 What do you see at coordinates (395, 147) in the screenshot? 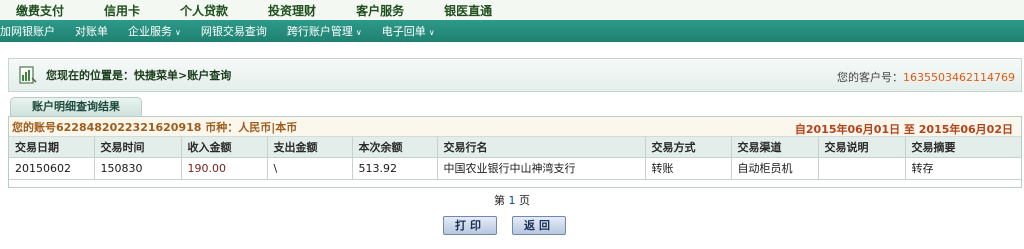
I see `column-header: 本次余额` at bounding box center [395, 147].